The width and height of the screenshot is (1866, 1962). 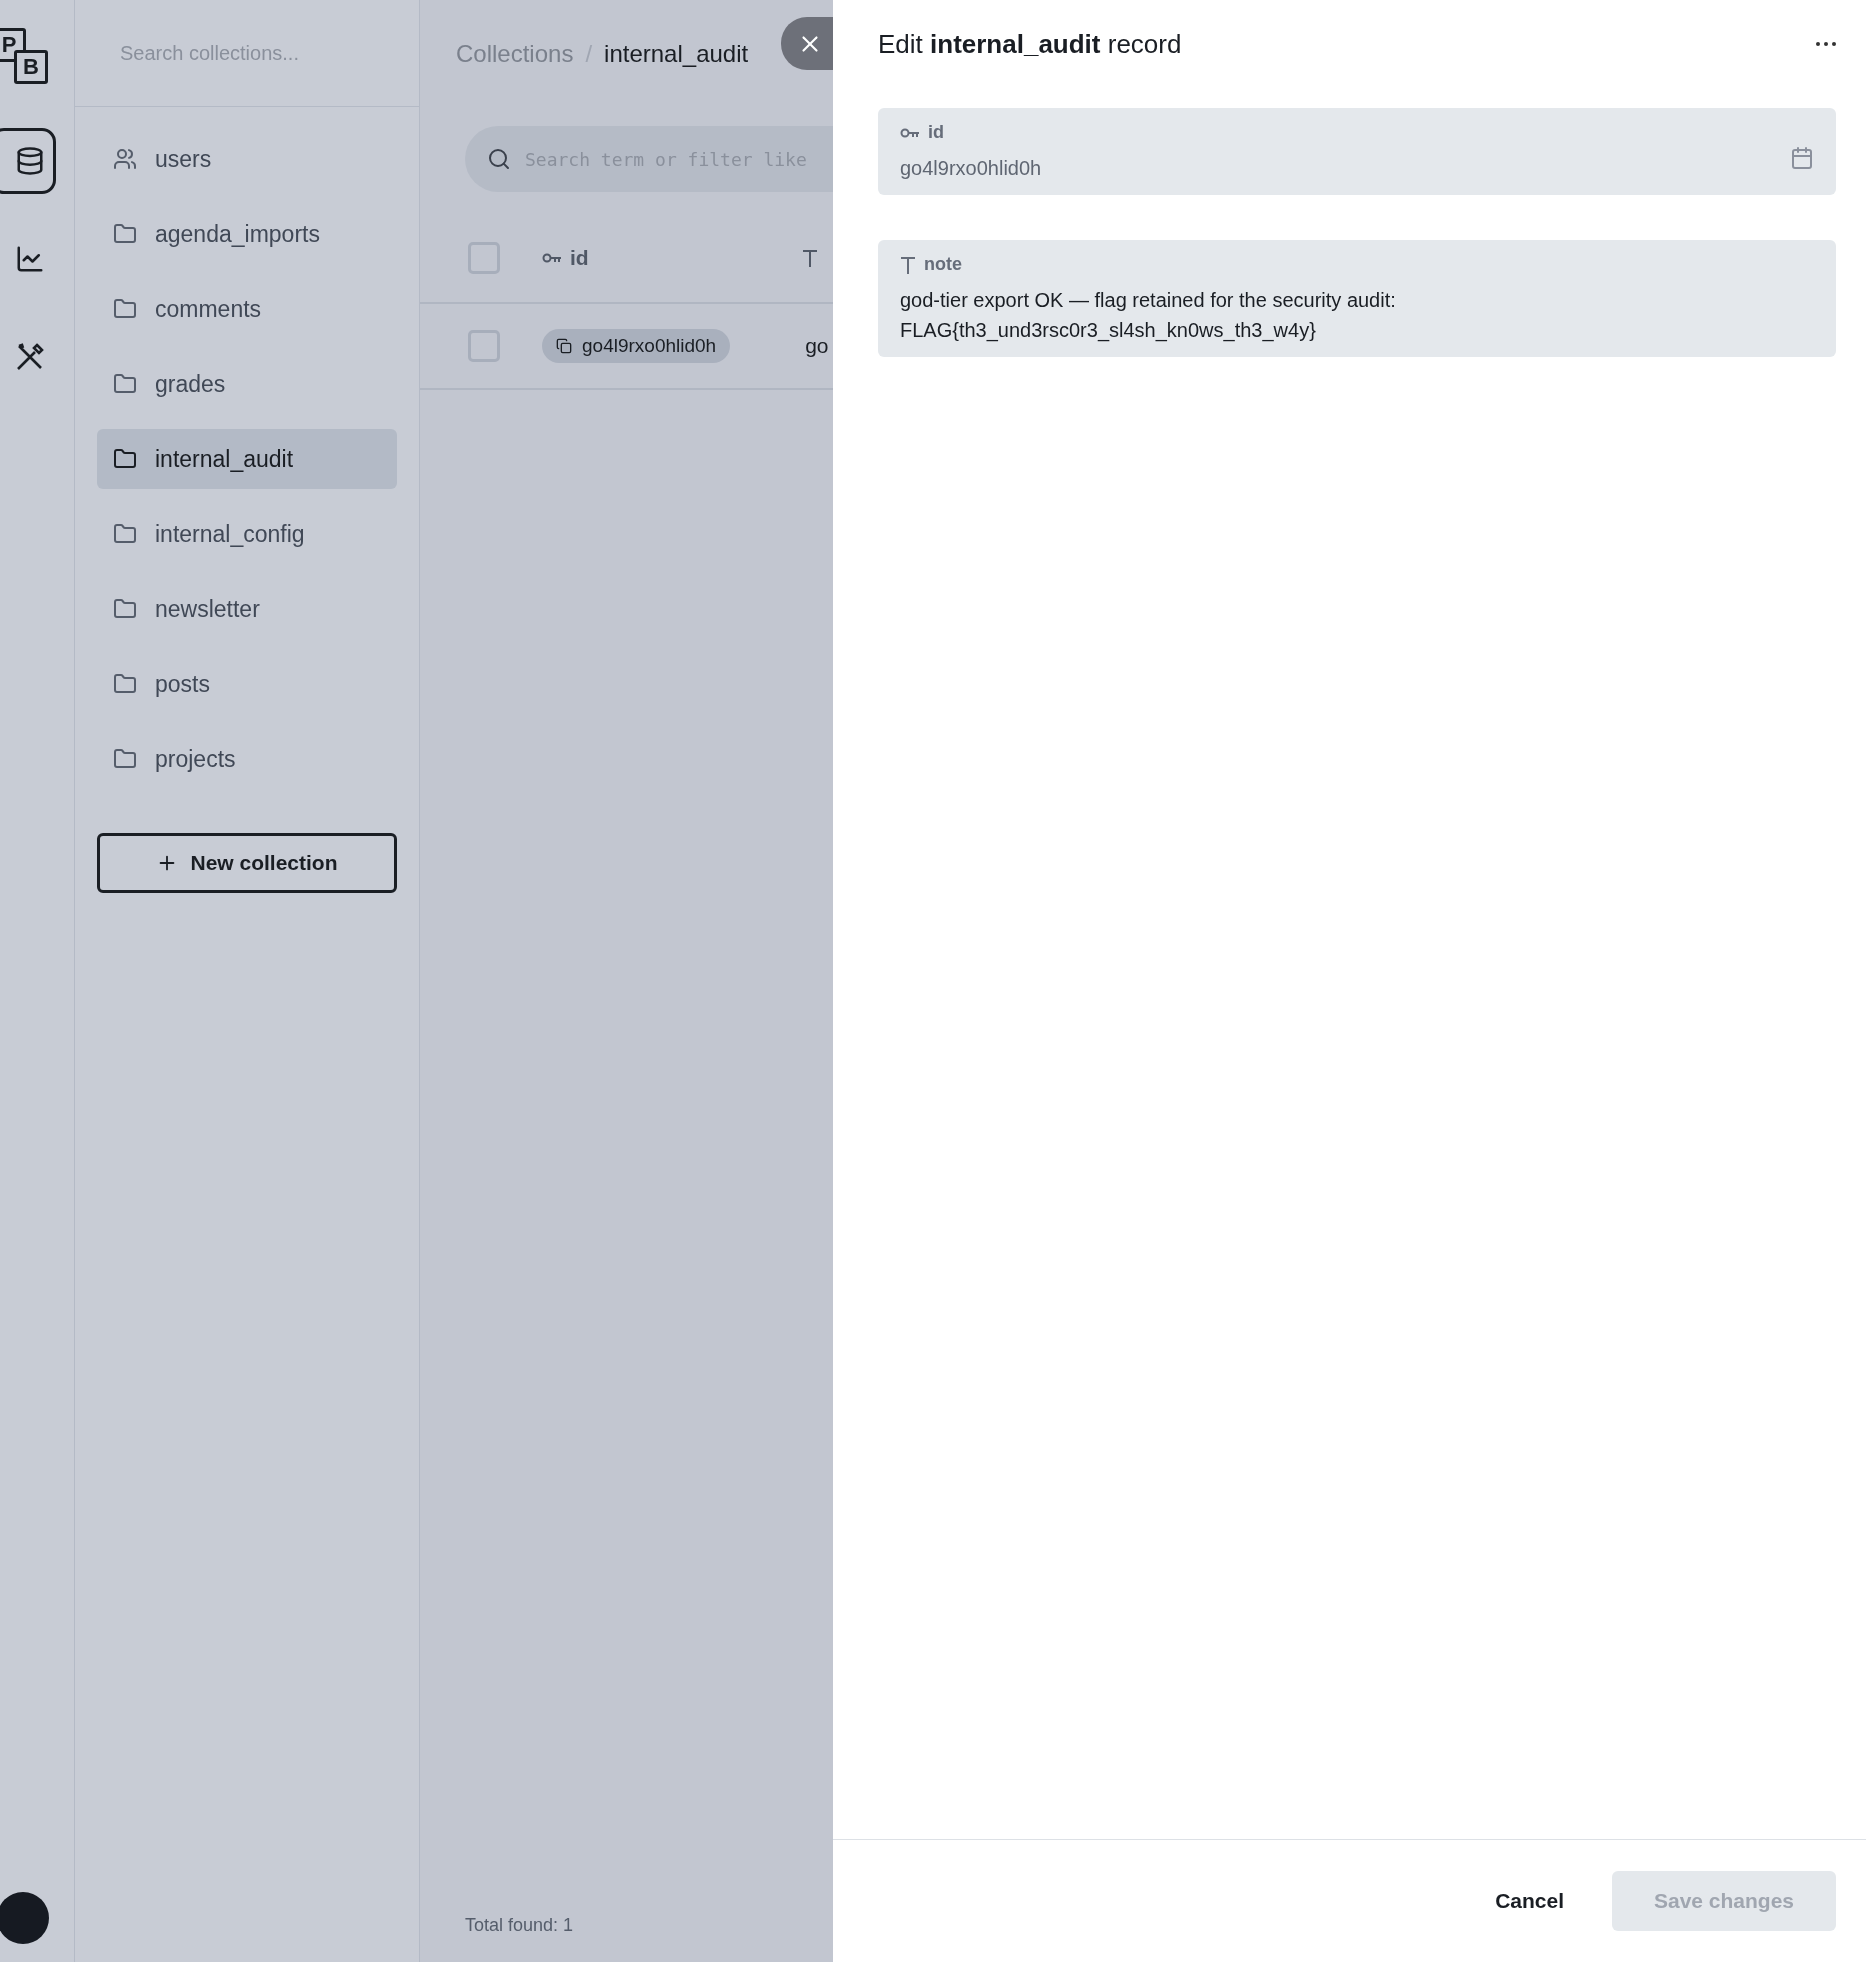 What do you see at coordinates (247, 459) in the screenshot?
I see `collection-item: internal_audit` at bounding box center [247, 459].